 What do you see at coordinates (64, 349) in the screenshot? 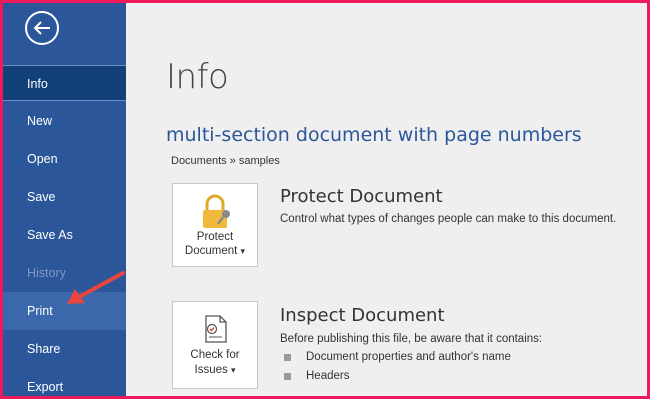
I see `nav-share: Share` at bounding box center [64, 349].